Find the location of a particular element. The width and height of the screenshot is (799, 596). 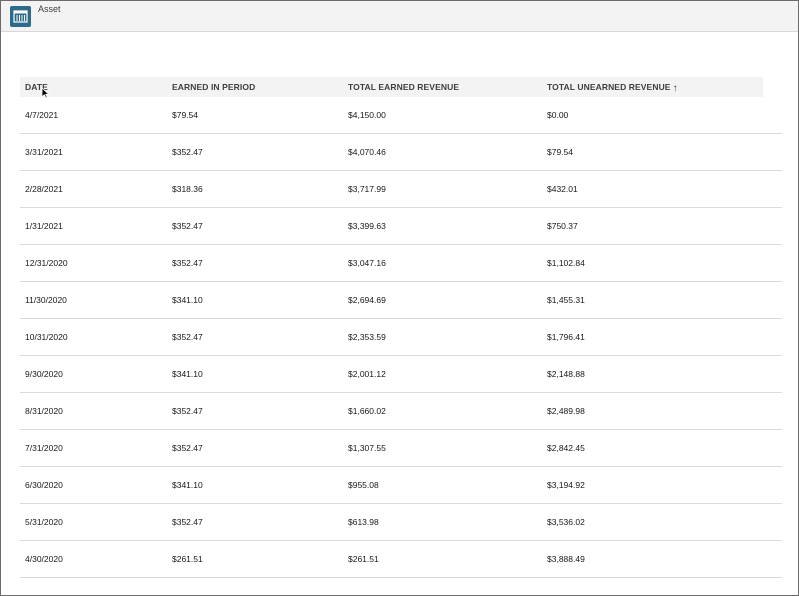

cell-date: 2/28/2021 is located at coordinates (44, 189).